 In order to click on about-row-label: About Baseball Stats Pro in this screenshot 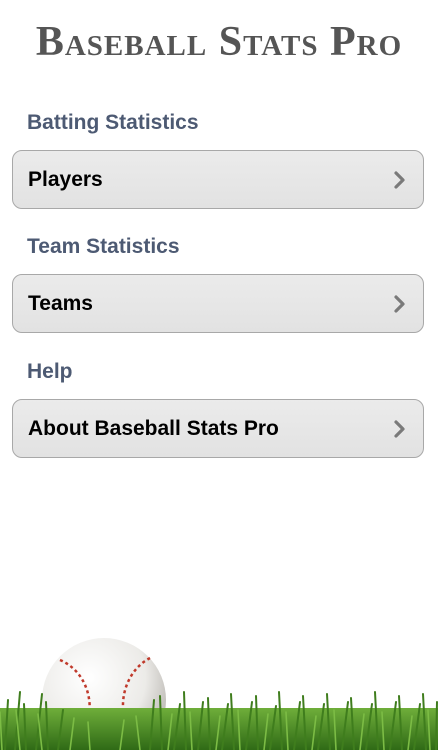, I will do `click(153, 428)`.